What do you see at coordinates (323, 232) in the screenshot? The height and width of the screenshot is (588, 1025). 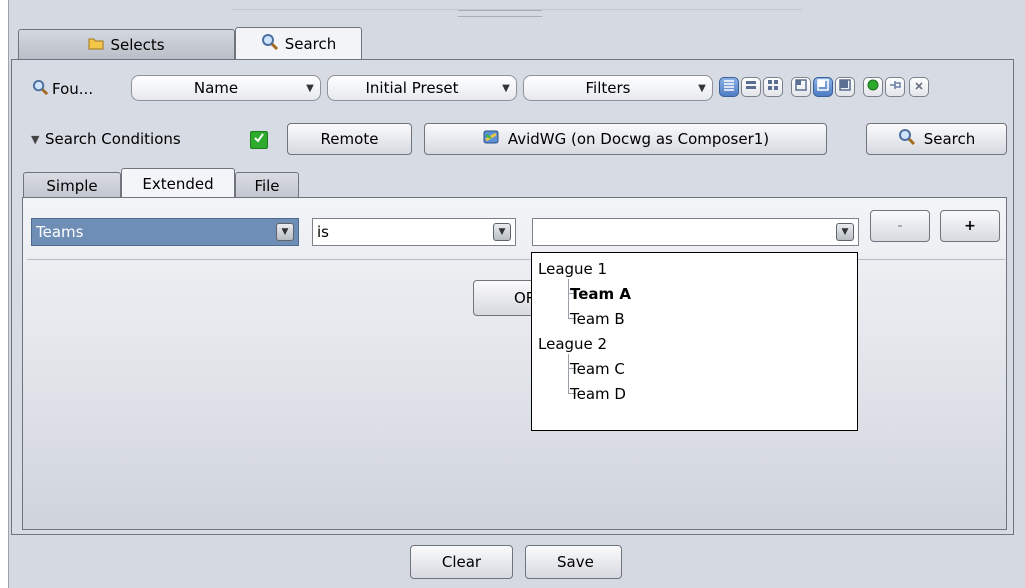 I see `operator-combo-value: is` at bounding box center [323, 232].